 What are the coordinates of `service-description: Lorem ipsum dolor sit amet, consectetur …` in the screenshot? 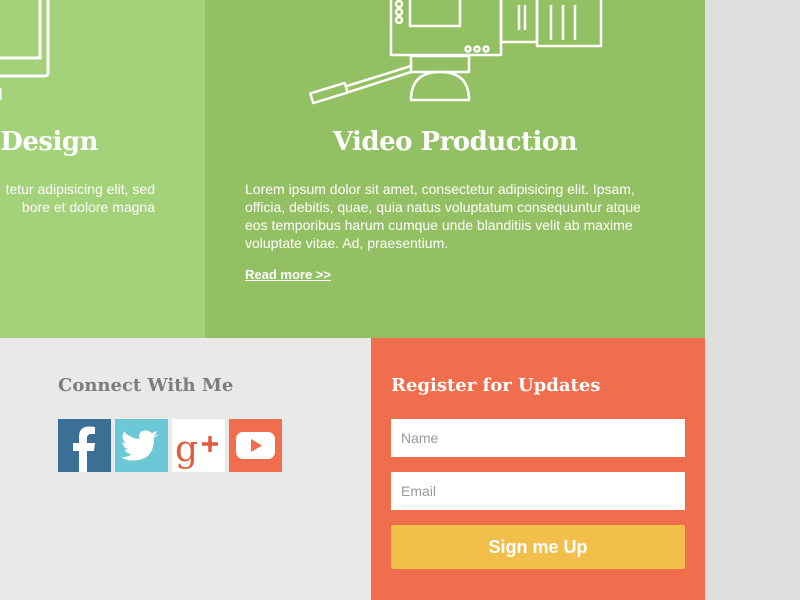 It's located at (443, 216).